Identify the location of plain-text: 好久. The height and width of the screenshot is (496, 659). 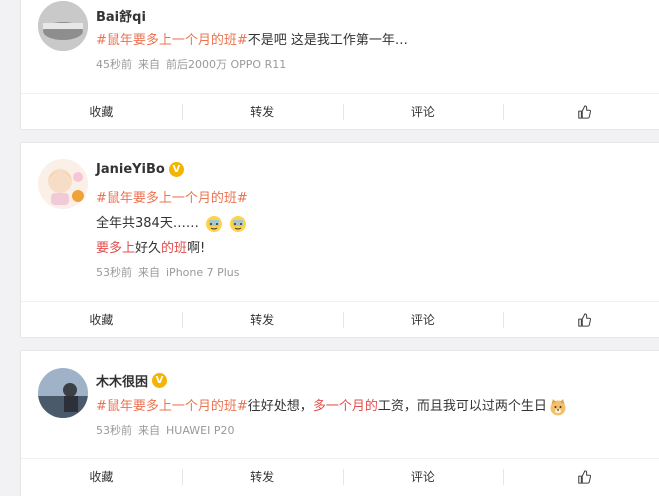
(148, 248).